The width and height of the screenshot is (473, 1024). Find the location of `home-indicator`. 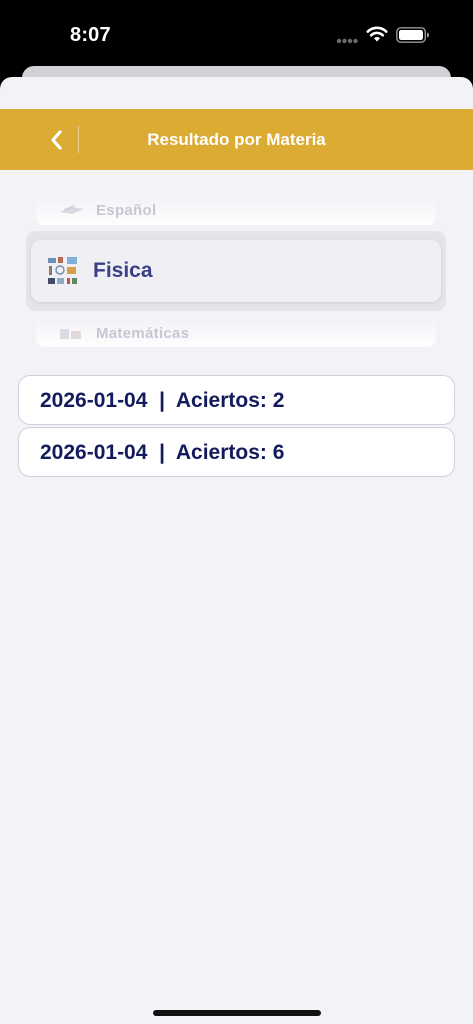

home-indicator is located at coordinates (237, 1013).